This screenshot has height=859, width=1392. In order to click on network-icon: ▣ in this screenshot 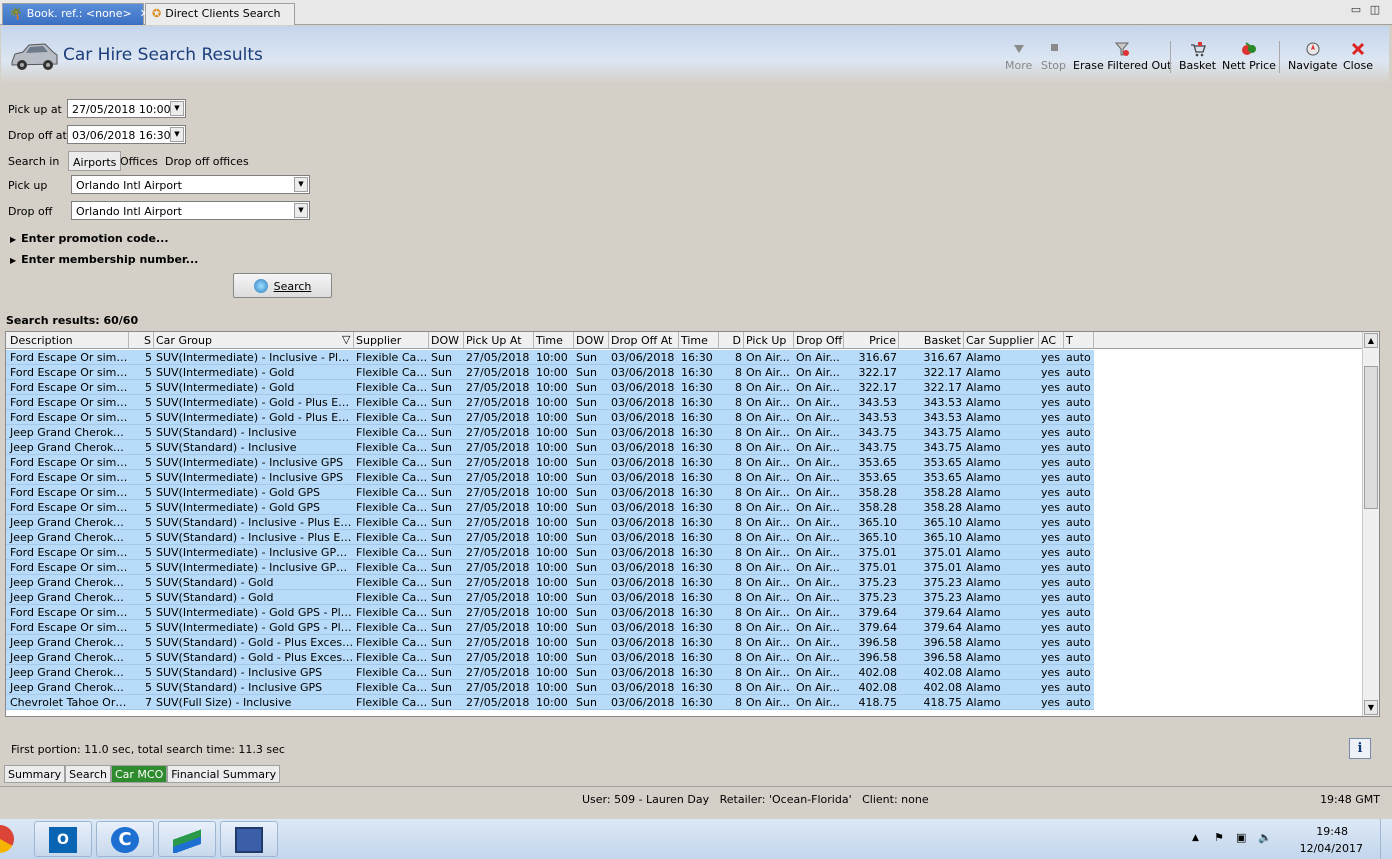, I will do `click(1241, 837)`.